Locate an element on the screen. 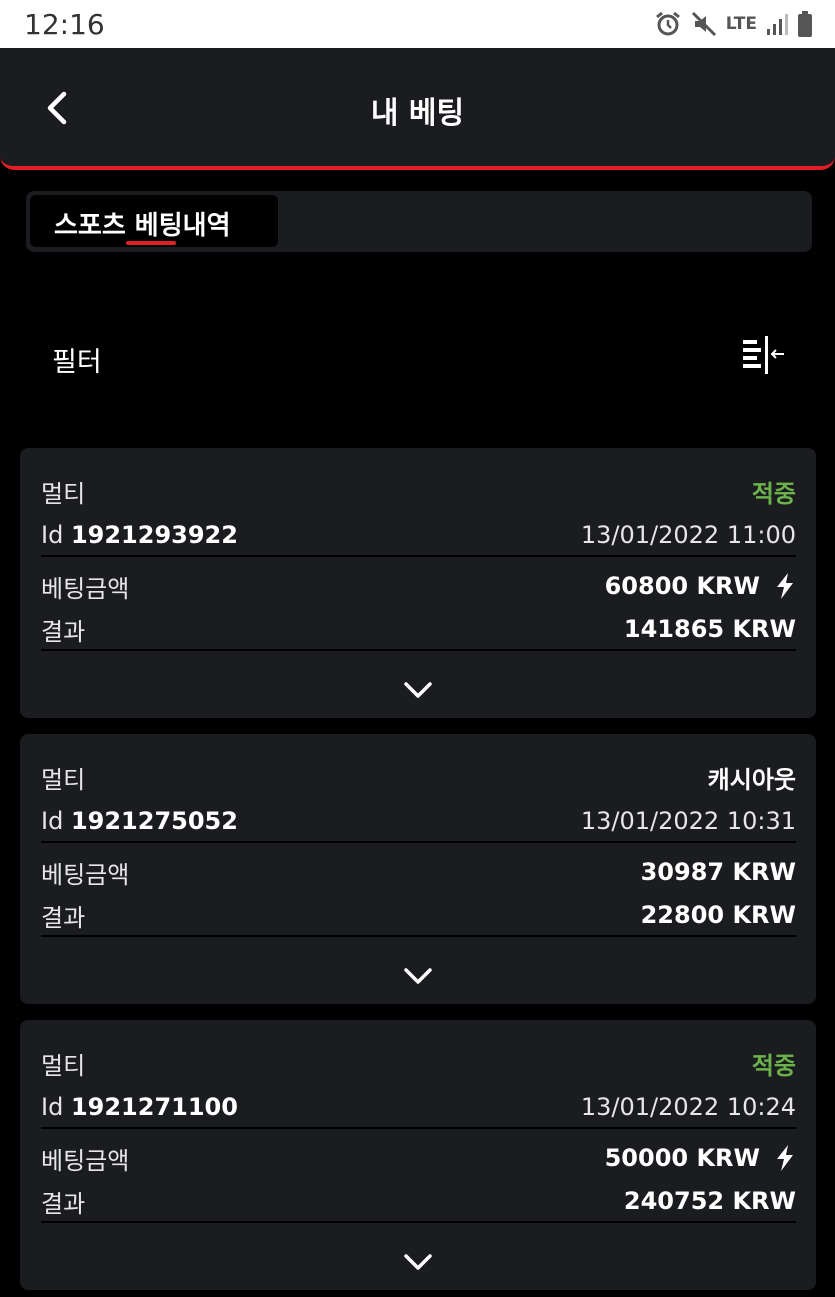 The width and height of the screenshot is (835, 1297). filter-collapse-icon is located at coordinates (763, 356).